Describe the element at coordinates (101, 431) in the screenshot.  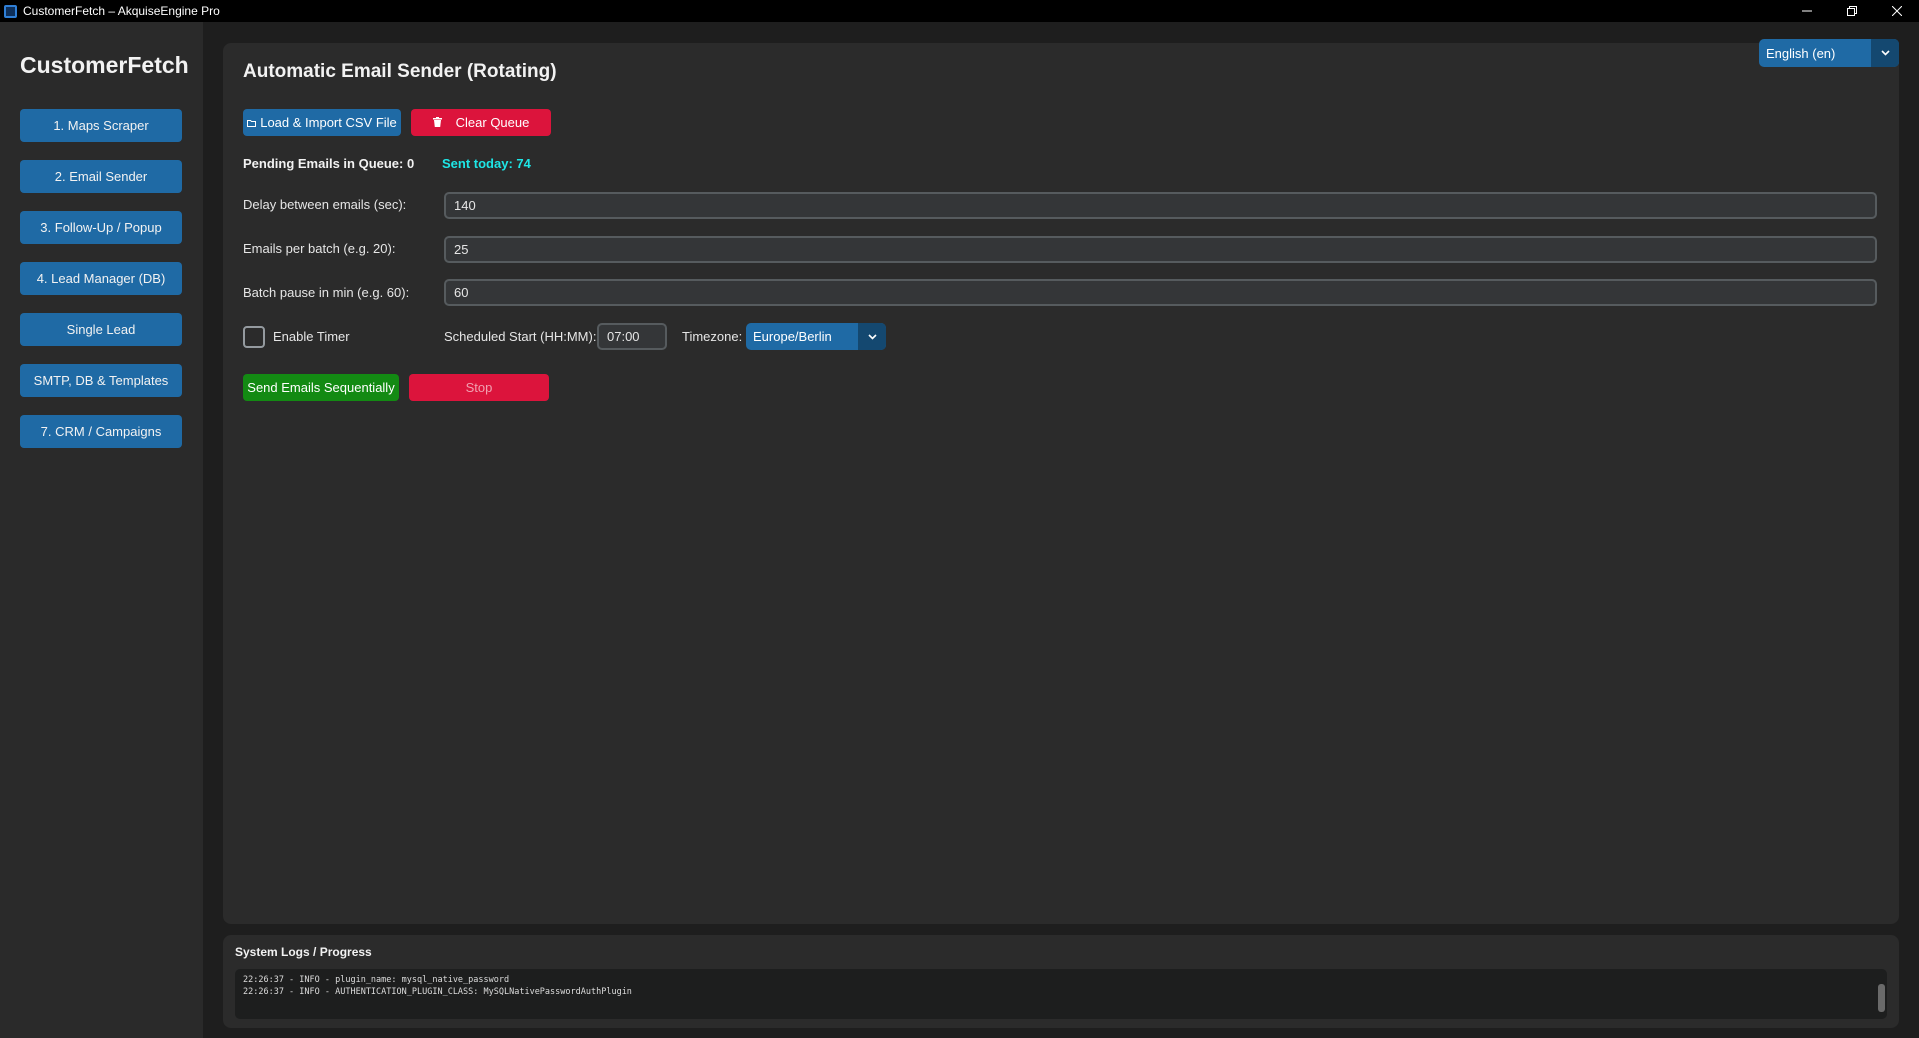
I see `nav-crm-campaigns-button: 7. CRM / Campaigns` at that location.